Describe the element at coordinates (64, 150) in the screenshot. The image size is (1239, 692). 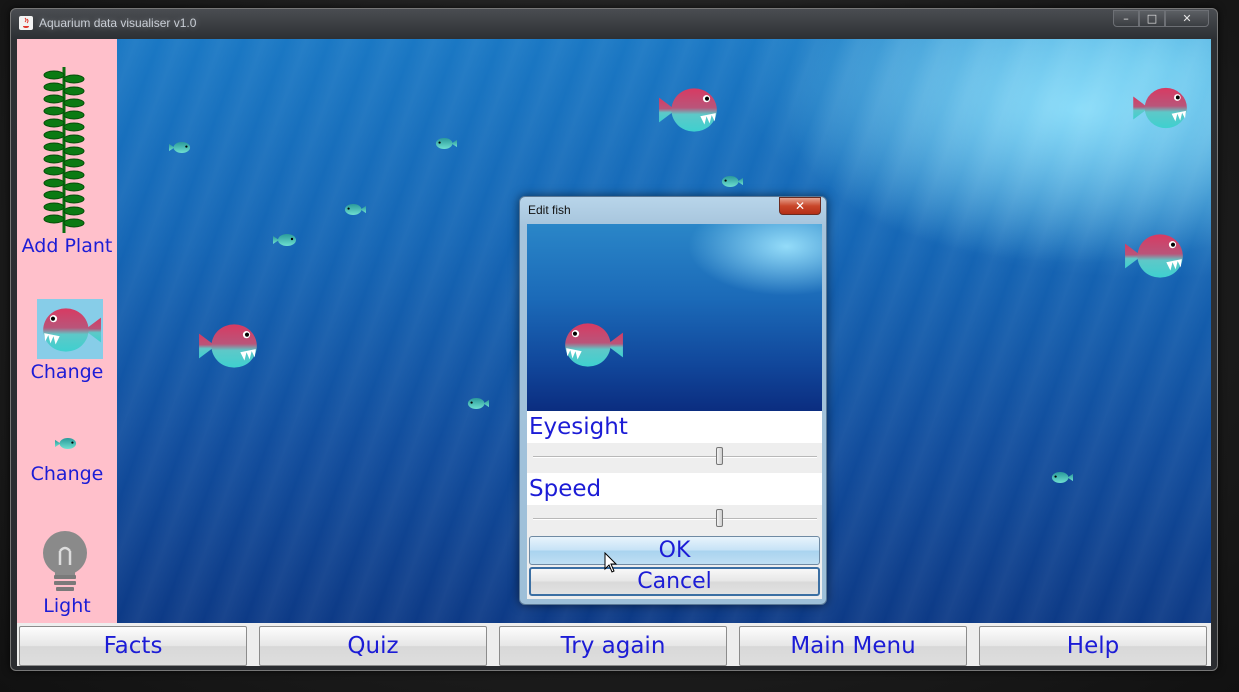
I see `plant-icon` at that location.